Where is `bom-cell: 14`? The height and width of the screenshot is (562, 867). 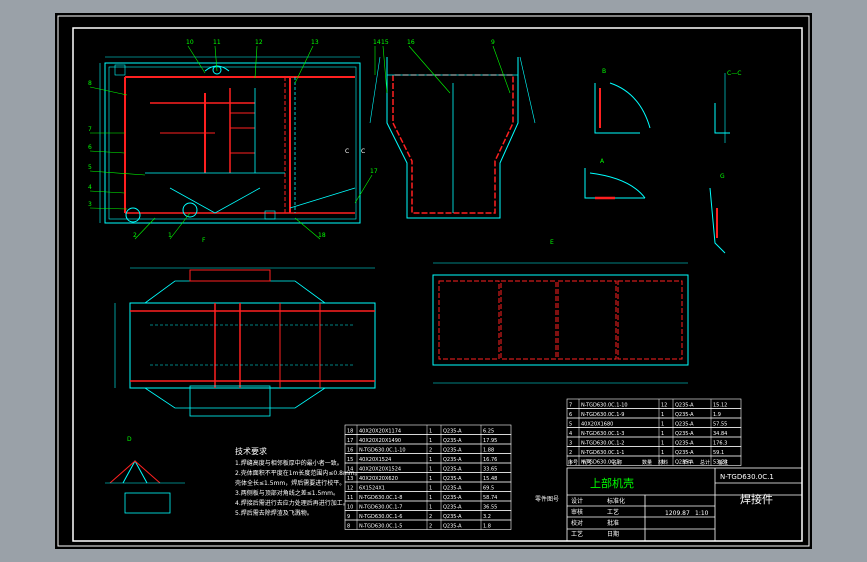
bom-cell: 14 is located at coordinates (350, 470).